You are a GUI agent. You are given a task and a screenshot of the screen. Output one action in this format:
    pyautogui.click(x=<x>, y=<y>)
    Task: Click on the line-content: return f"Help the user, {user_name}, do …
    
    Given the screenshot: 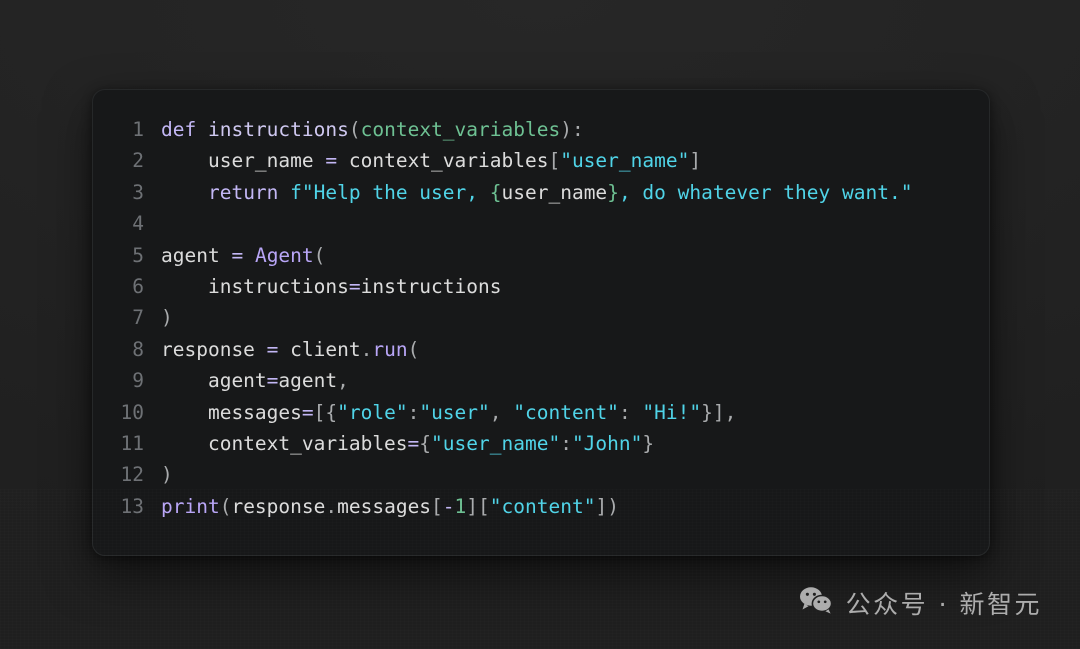 What is the action you would take?
    pyautogui.click(x=560, y=192)
    